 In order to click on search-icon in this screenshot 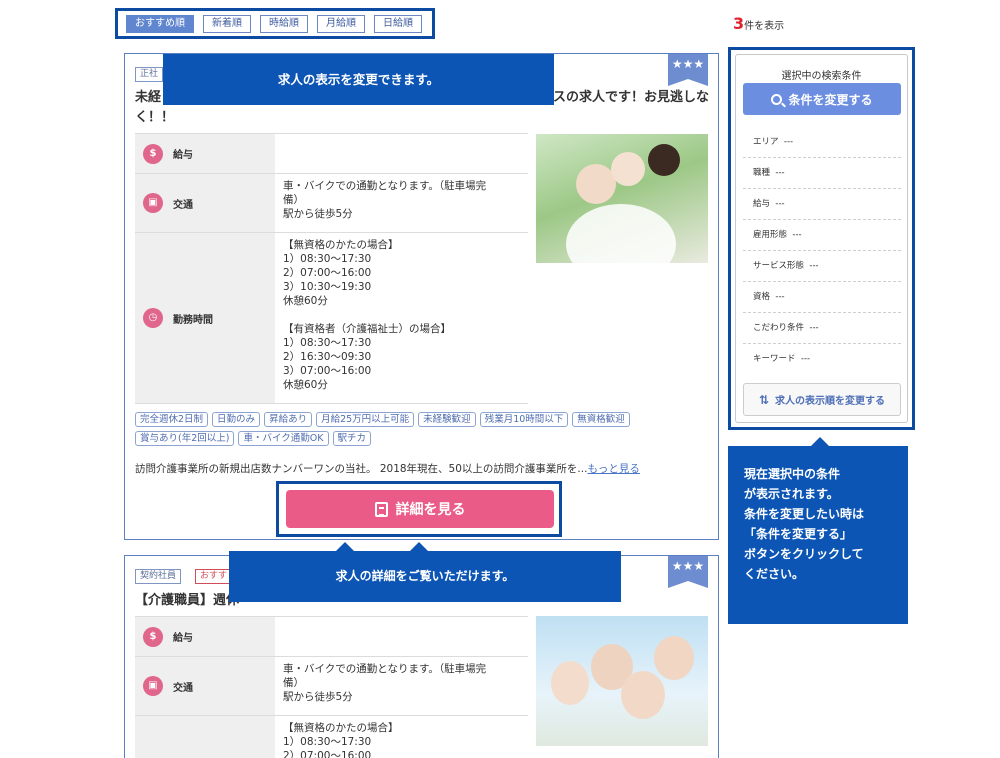, I will do `click(777, 99)`.